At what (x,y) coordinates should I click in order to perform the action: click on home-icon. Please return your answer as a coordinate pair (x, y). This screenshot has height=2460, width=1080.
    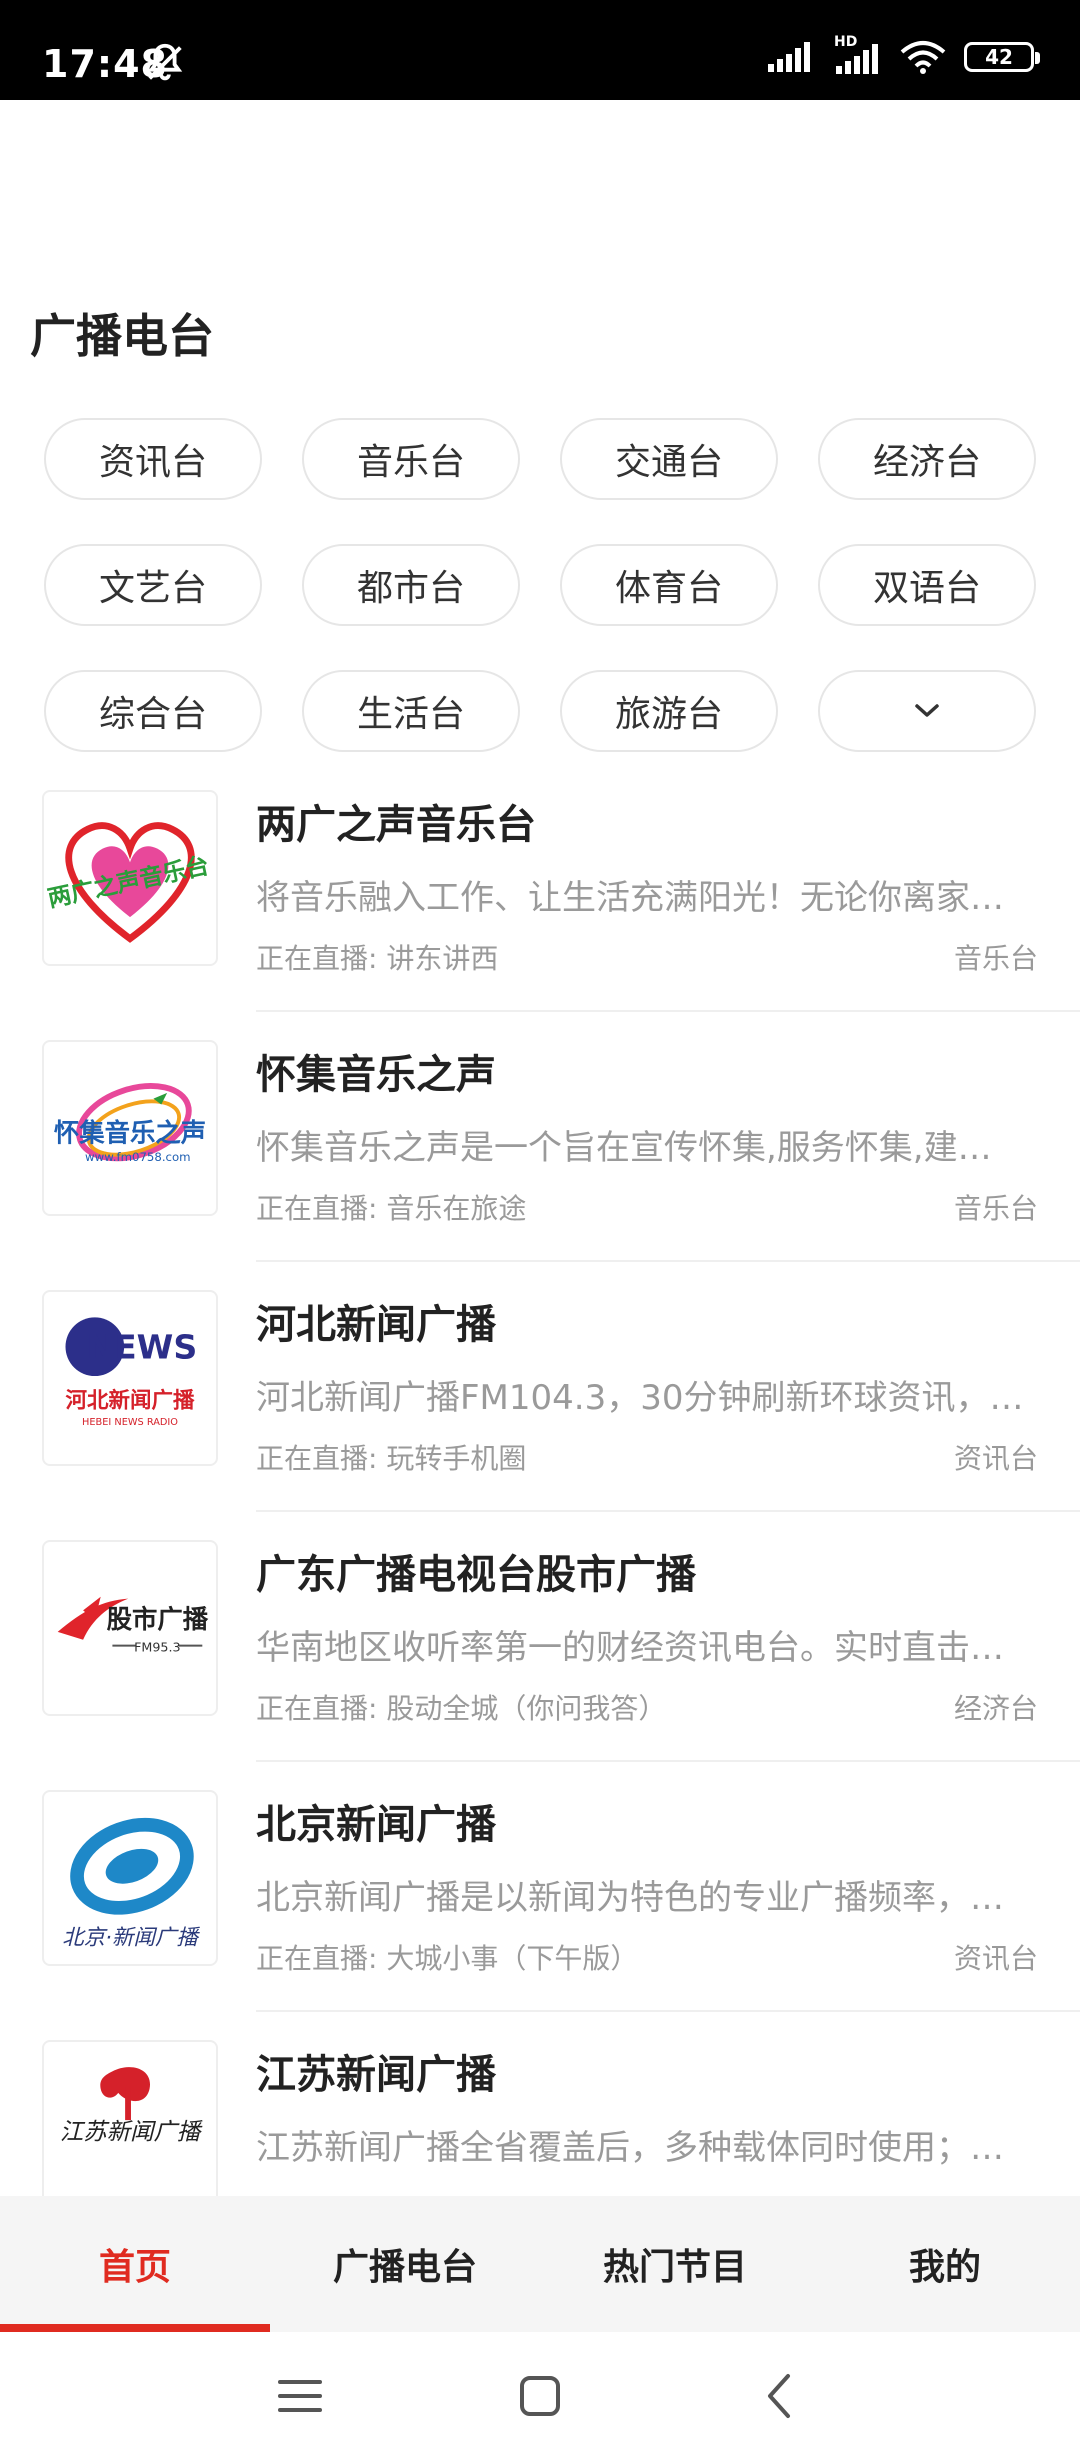
    Looking at the image, I should click on (540, 2396).